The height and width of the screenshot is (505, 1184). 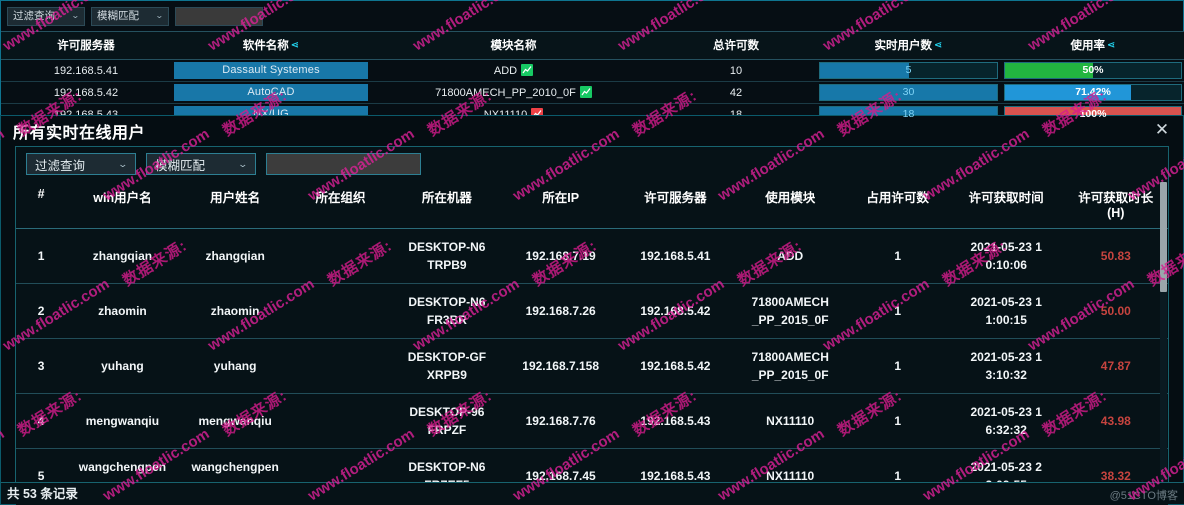 I want to click on trend-up-icon, so click(x=527, y=70).